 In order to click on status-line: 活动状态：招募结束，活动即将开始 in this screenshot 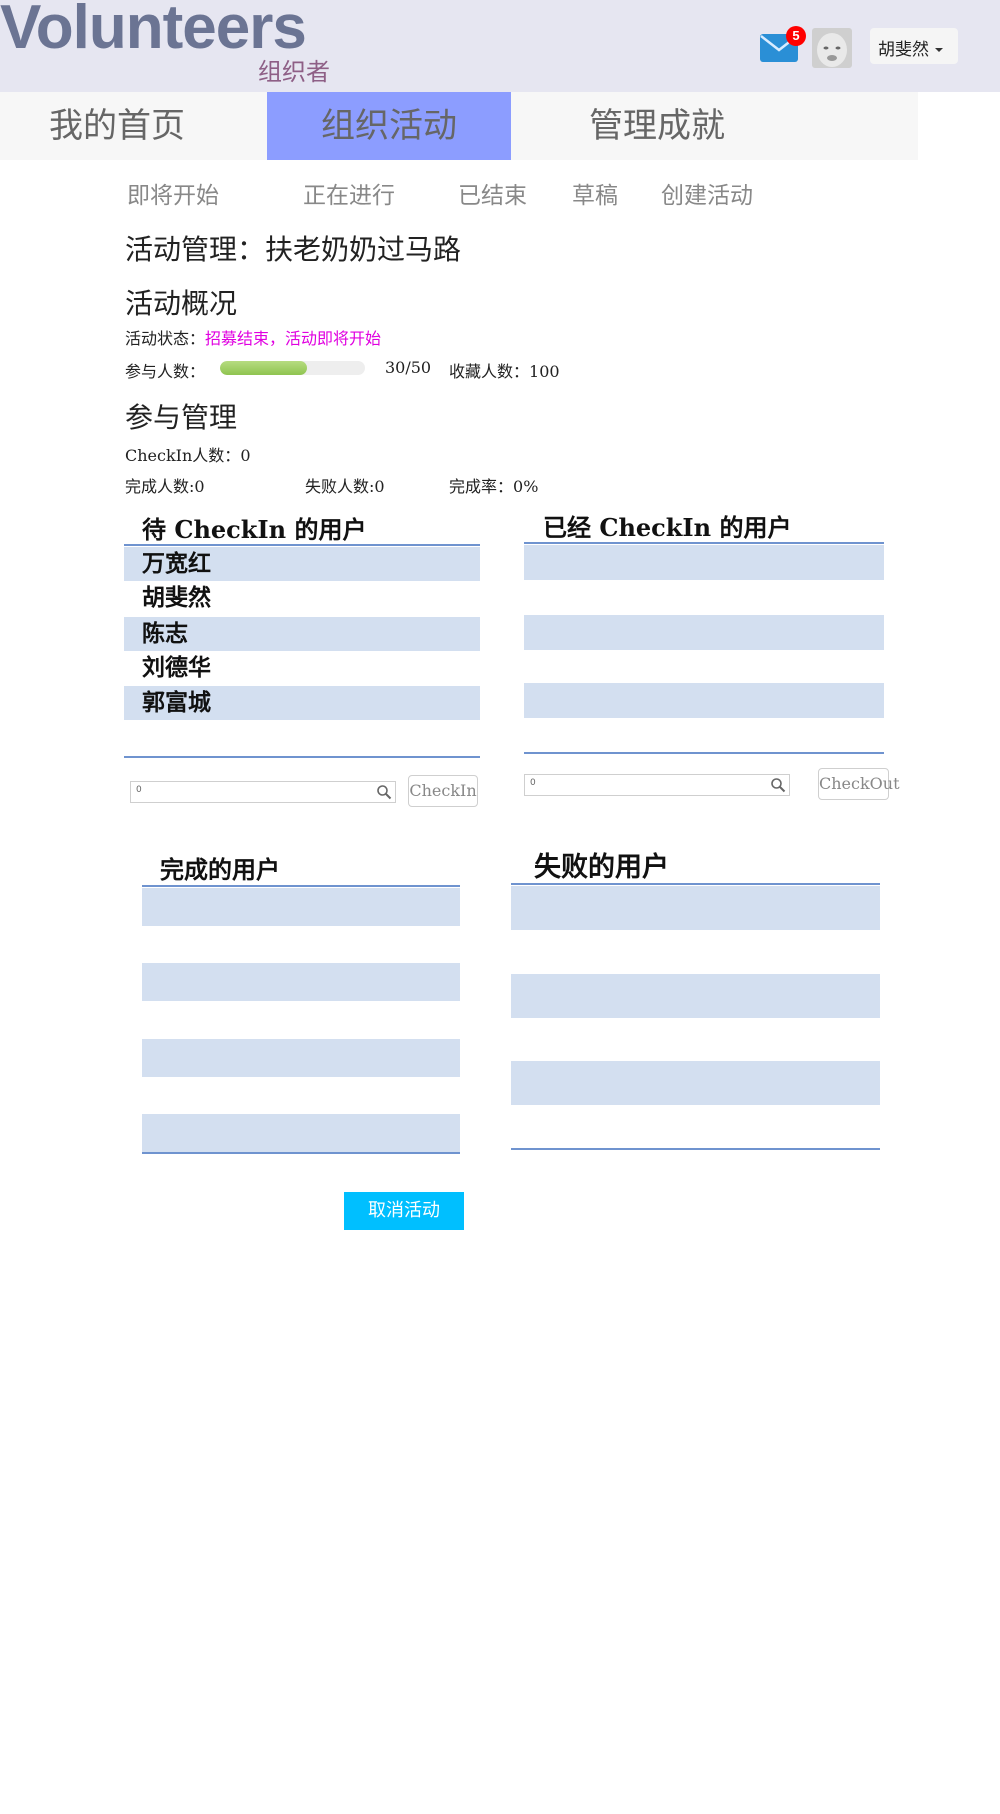, I will do `click(253, 337)`.